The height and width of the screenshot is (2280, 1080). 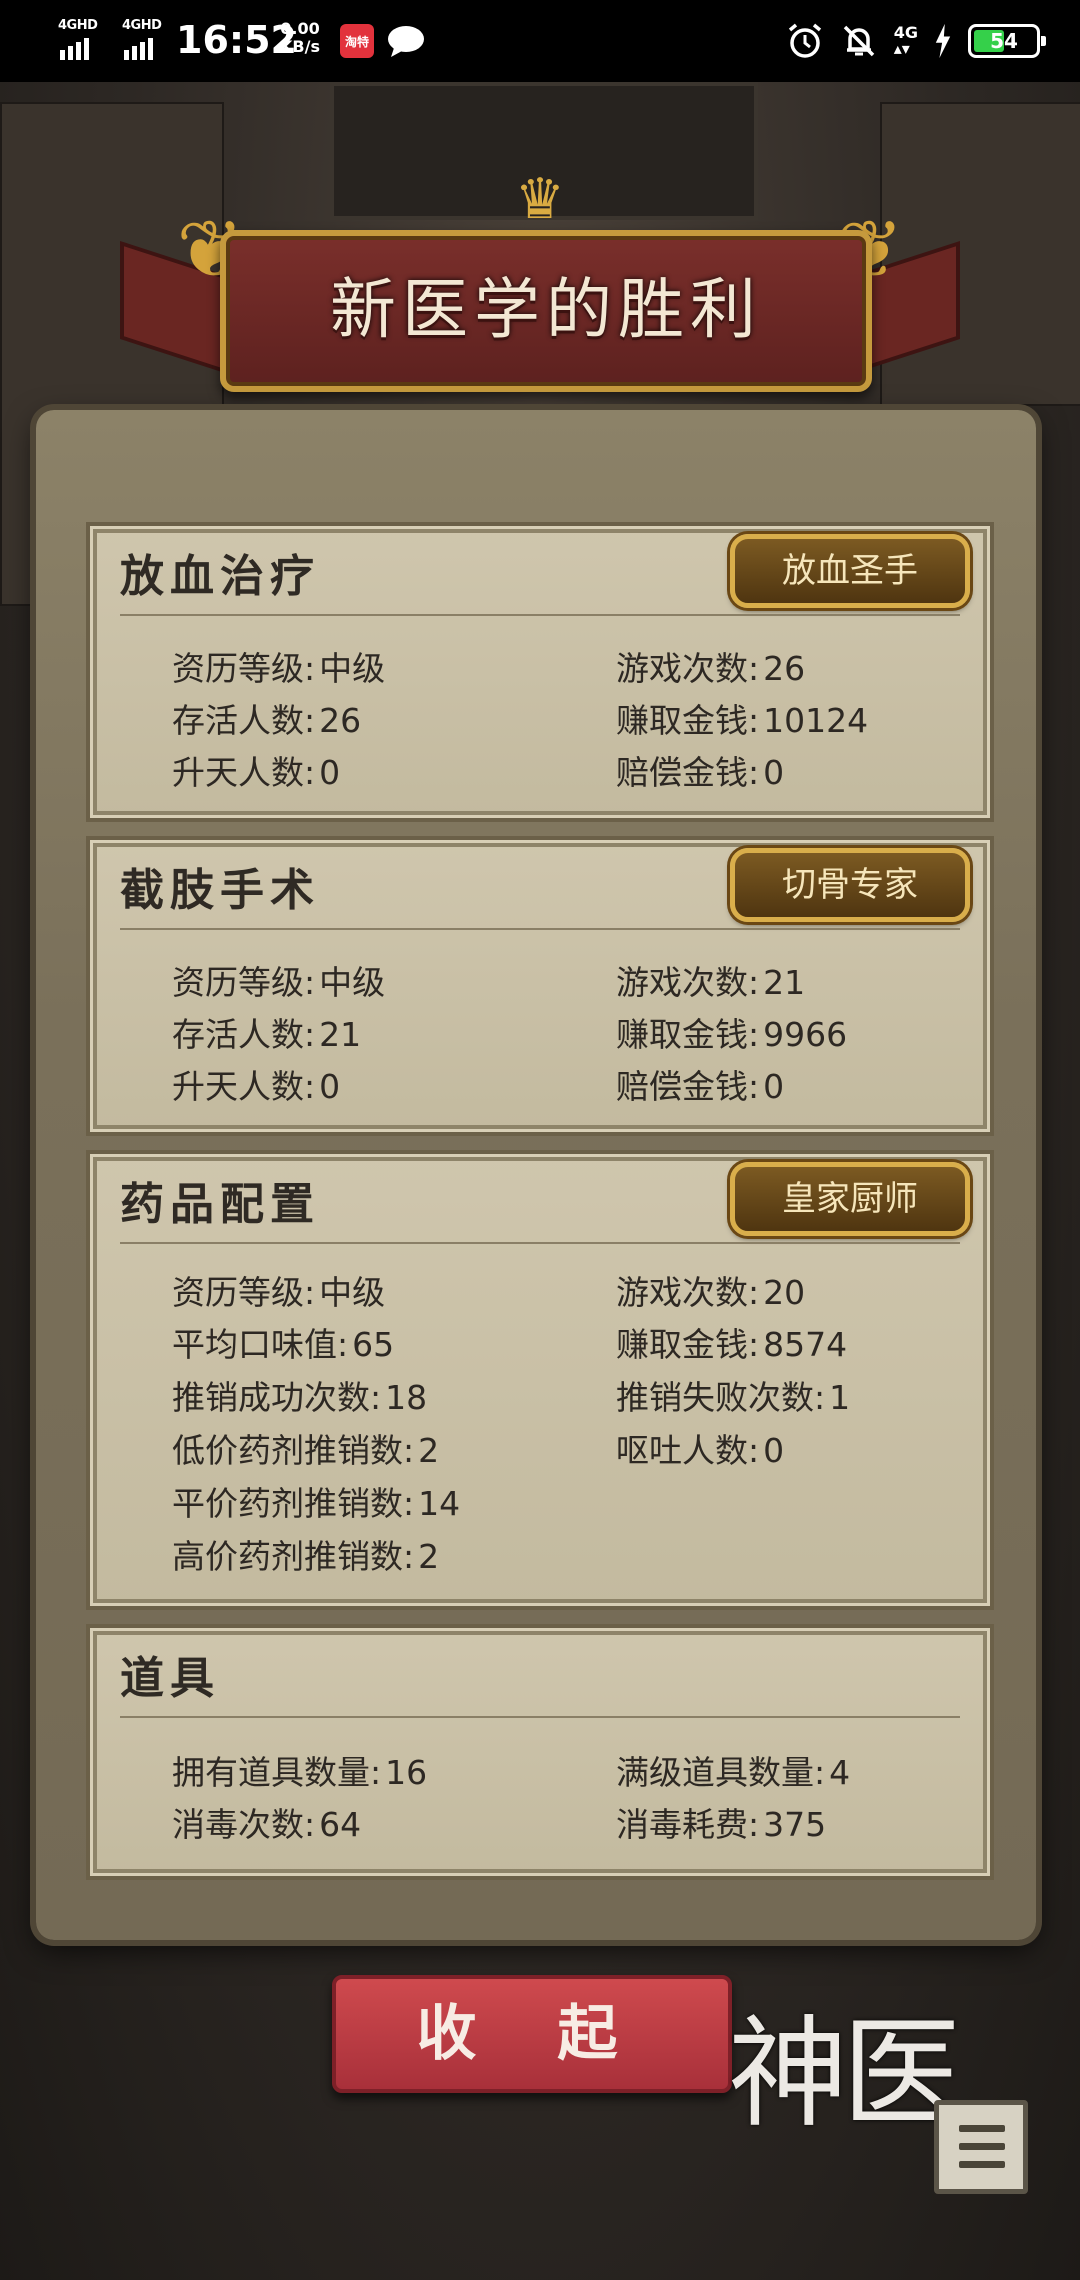 I want to click on stat-item: 游戏次数: 21, so click(x=711, y=982).